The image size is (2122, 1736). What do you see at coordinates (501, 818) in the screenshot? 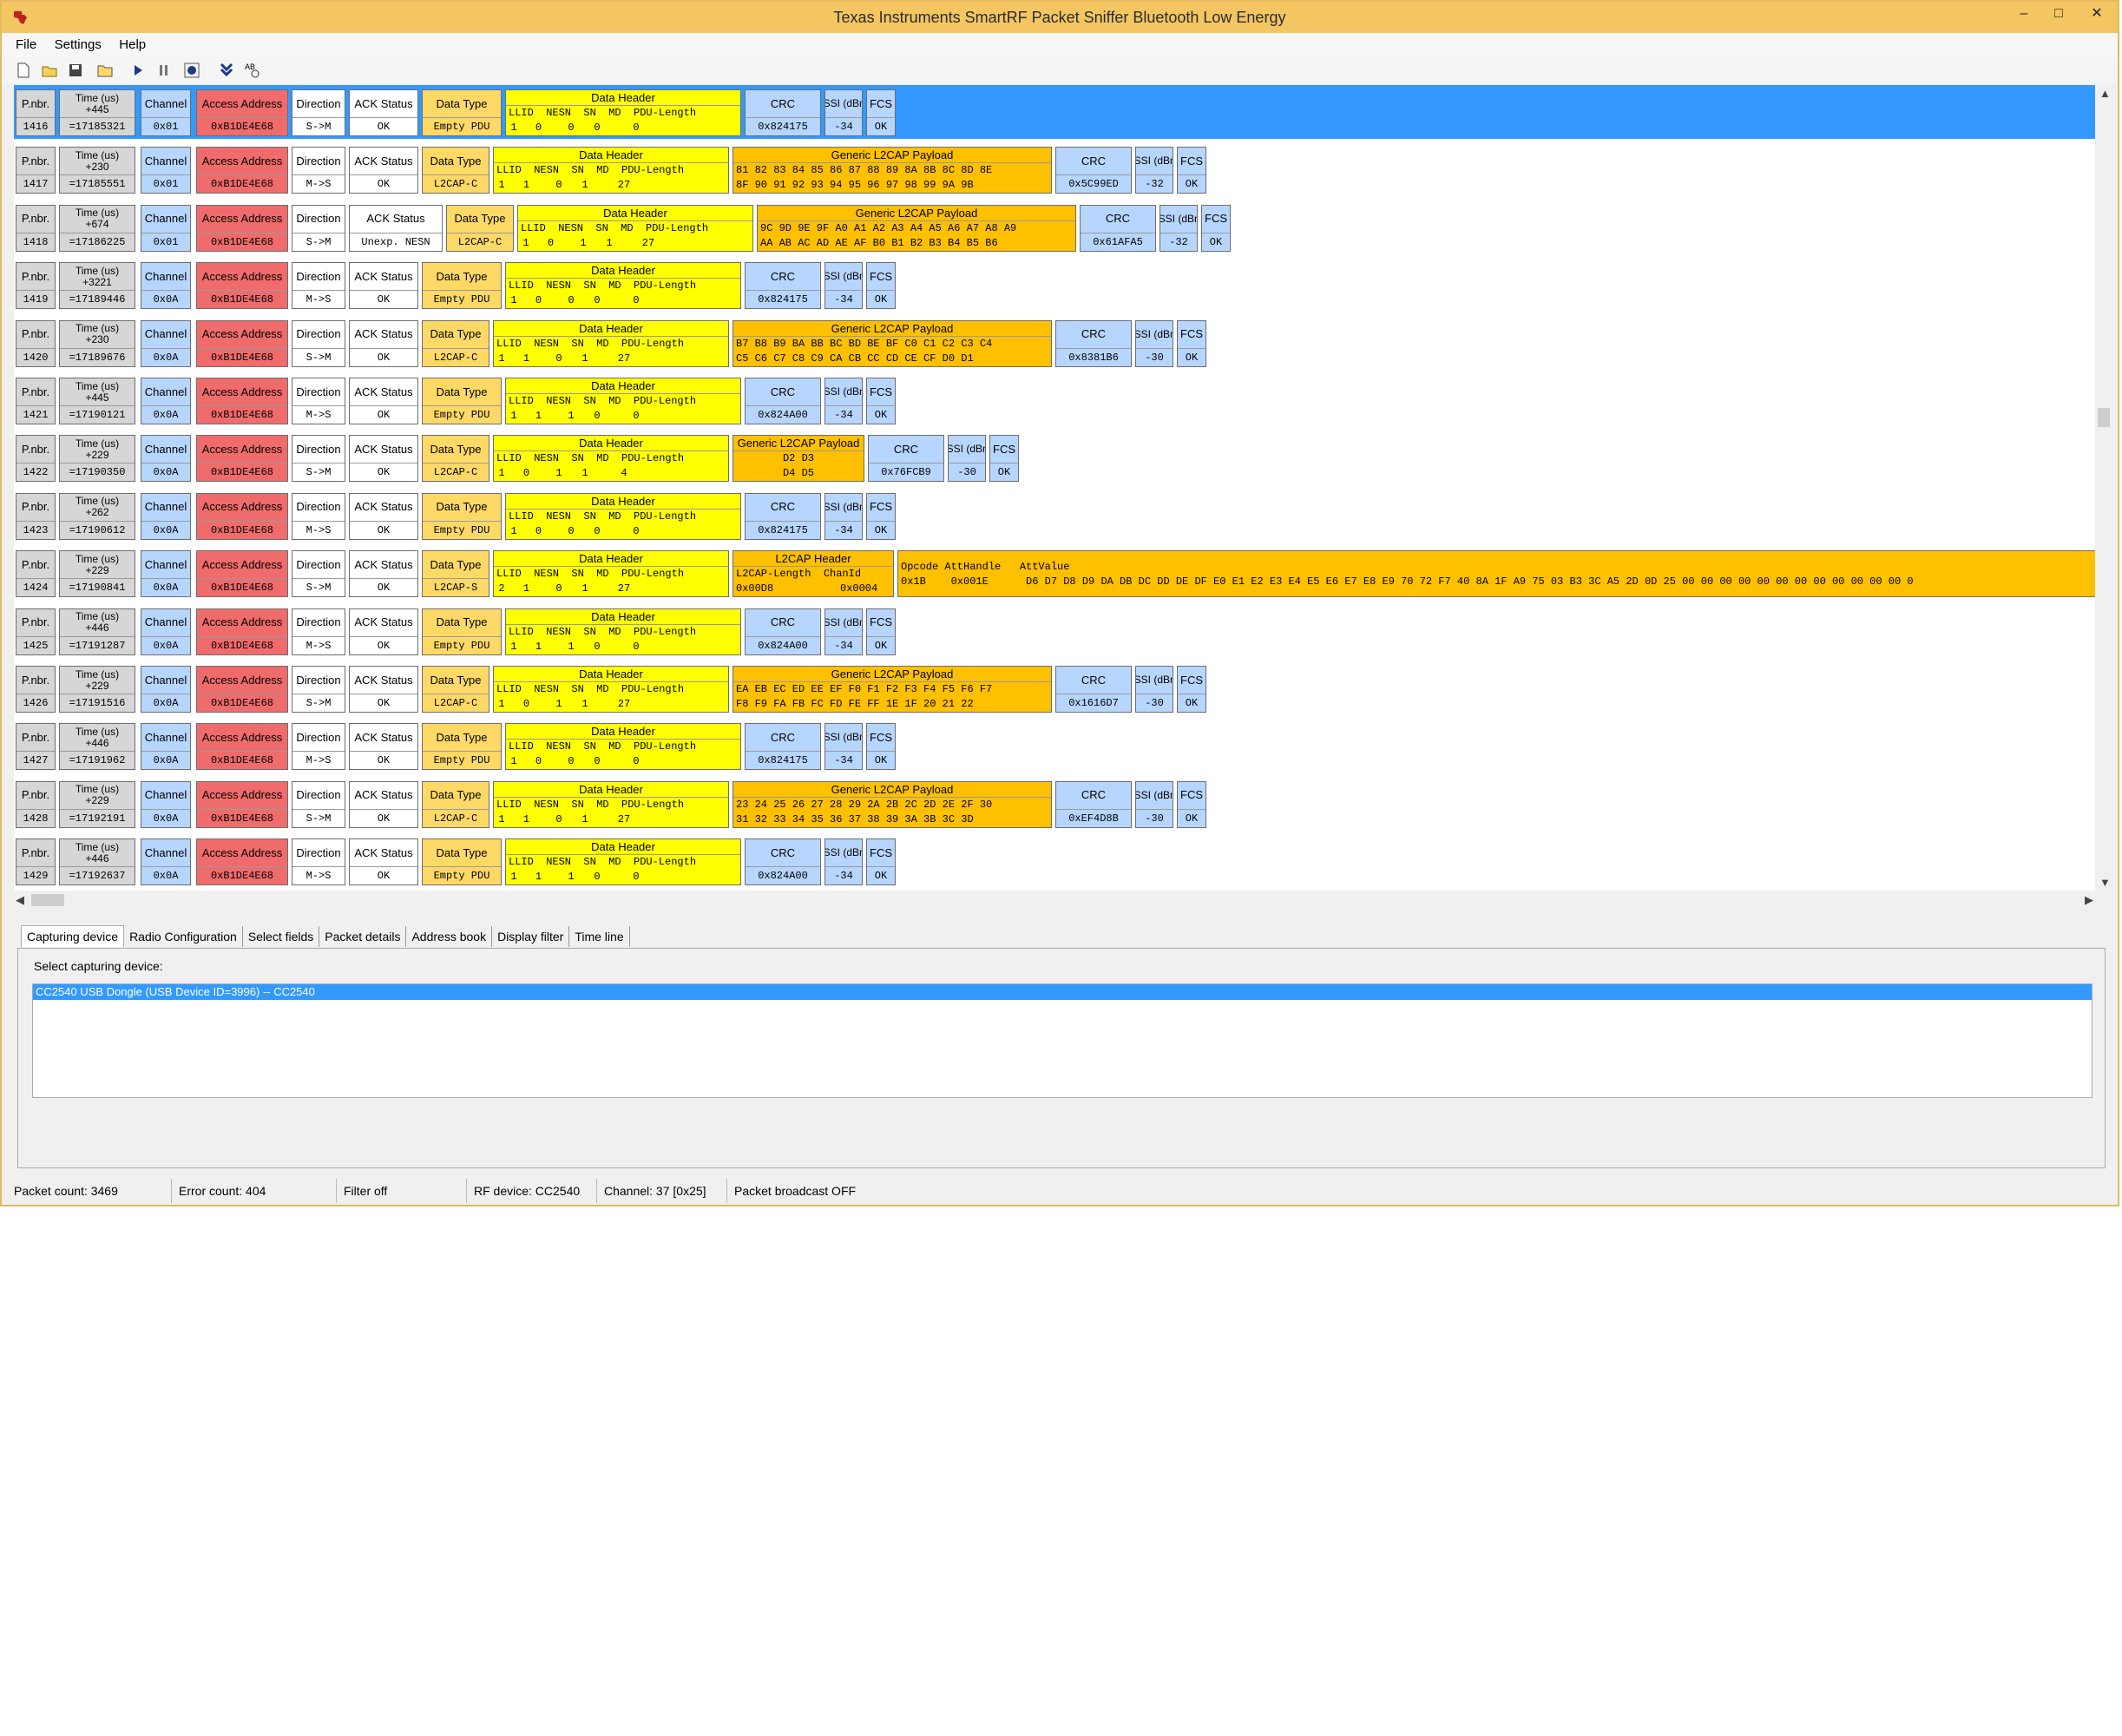
I see `header-llid: 1` at bounding box center [501, 818].